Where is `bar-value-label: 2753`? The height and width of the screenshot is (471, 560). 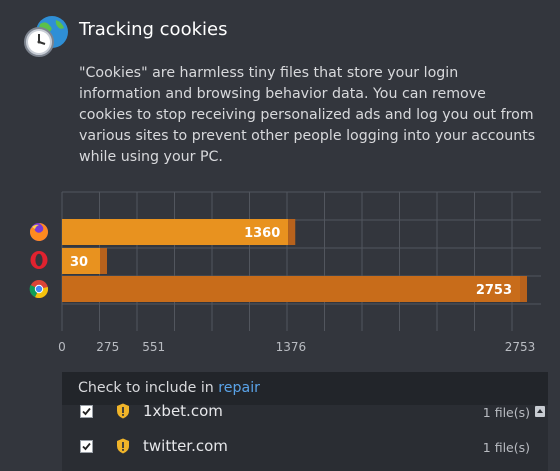
bar-value-label: 2753 is located at coordinates (494, 290).